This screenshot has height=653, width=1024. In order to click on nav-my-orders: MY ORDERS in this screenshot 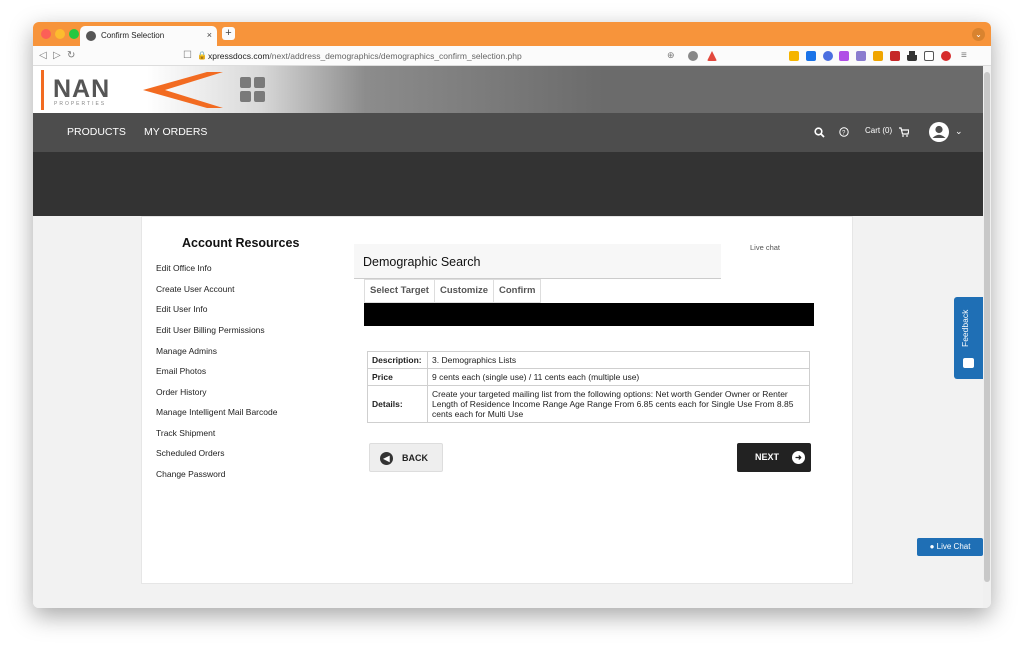, I will do `click(175, 132)`.